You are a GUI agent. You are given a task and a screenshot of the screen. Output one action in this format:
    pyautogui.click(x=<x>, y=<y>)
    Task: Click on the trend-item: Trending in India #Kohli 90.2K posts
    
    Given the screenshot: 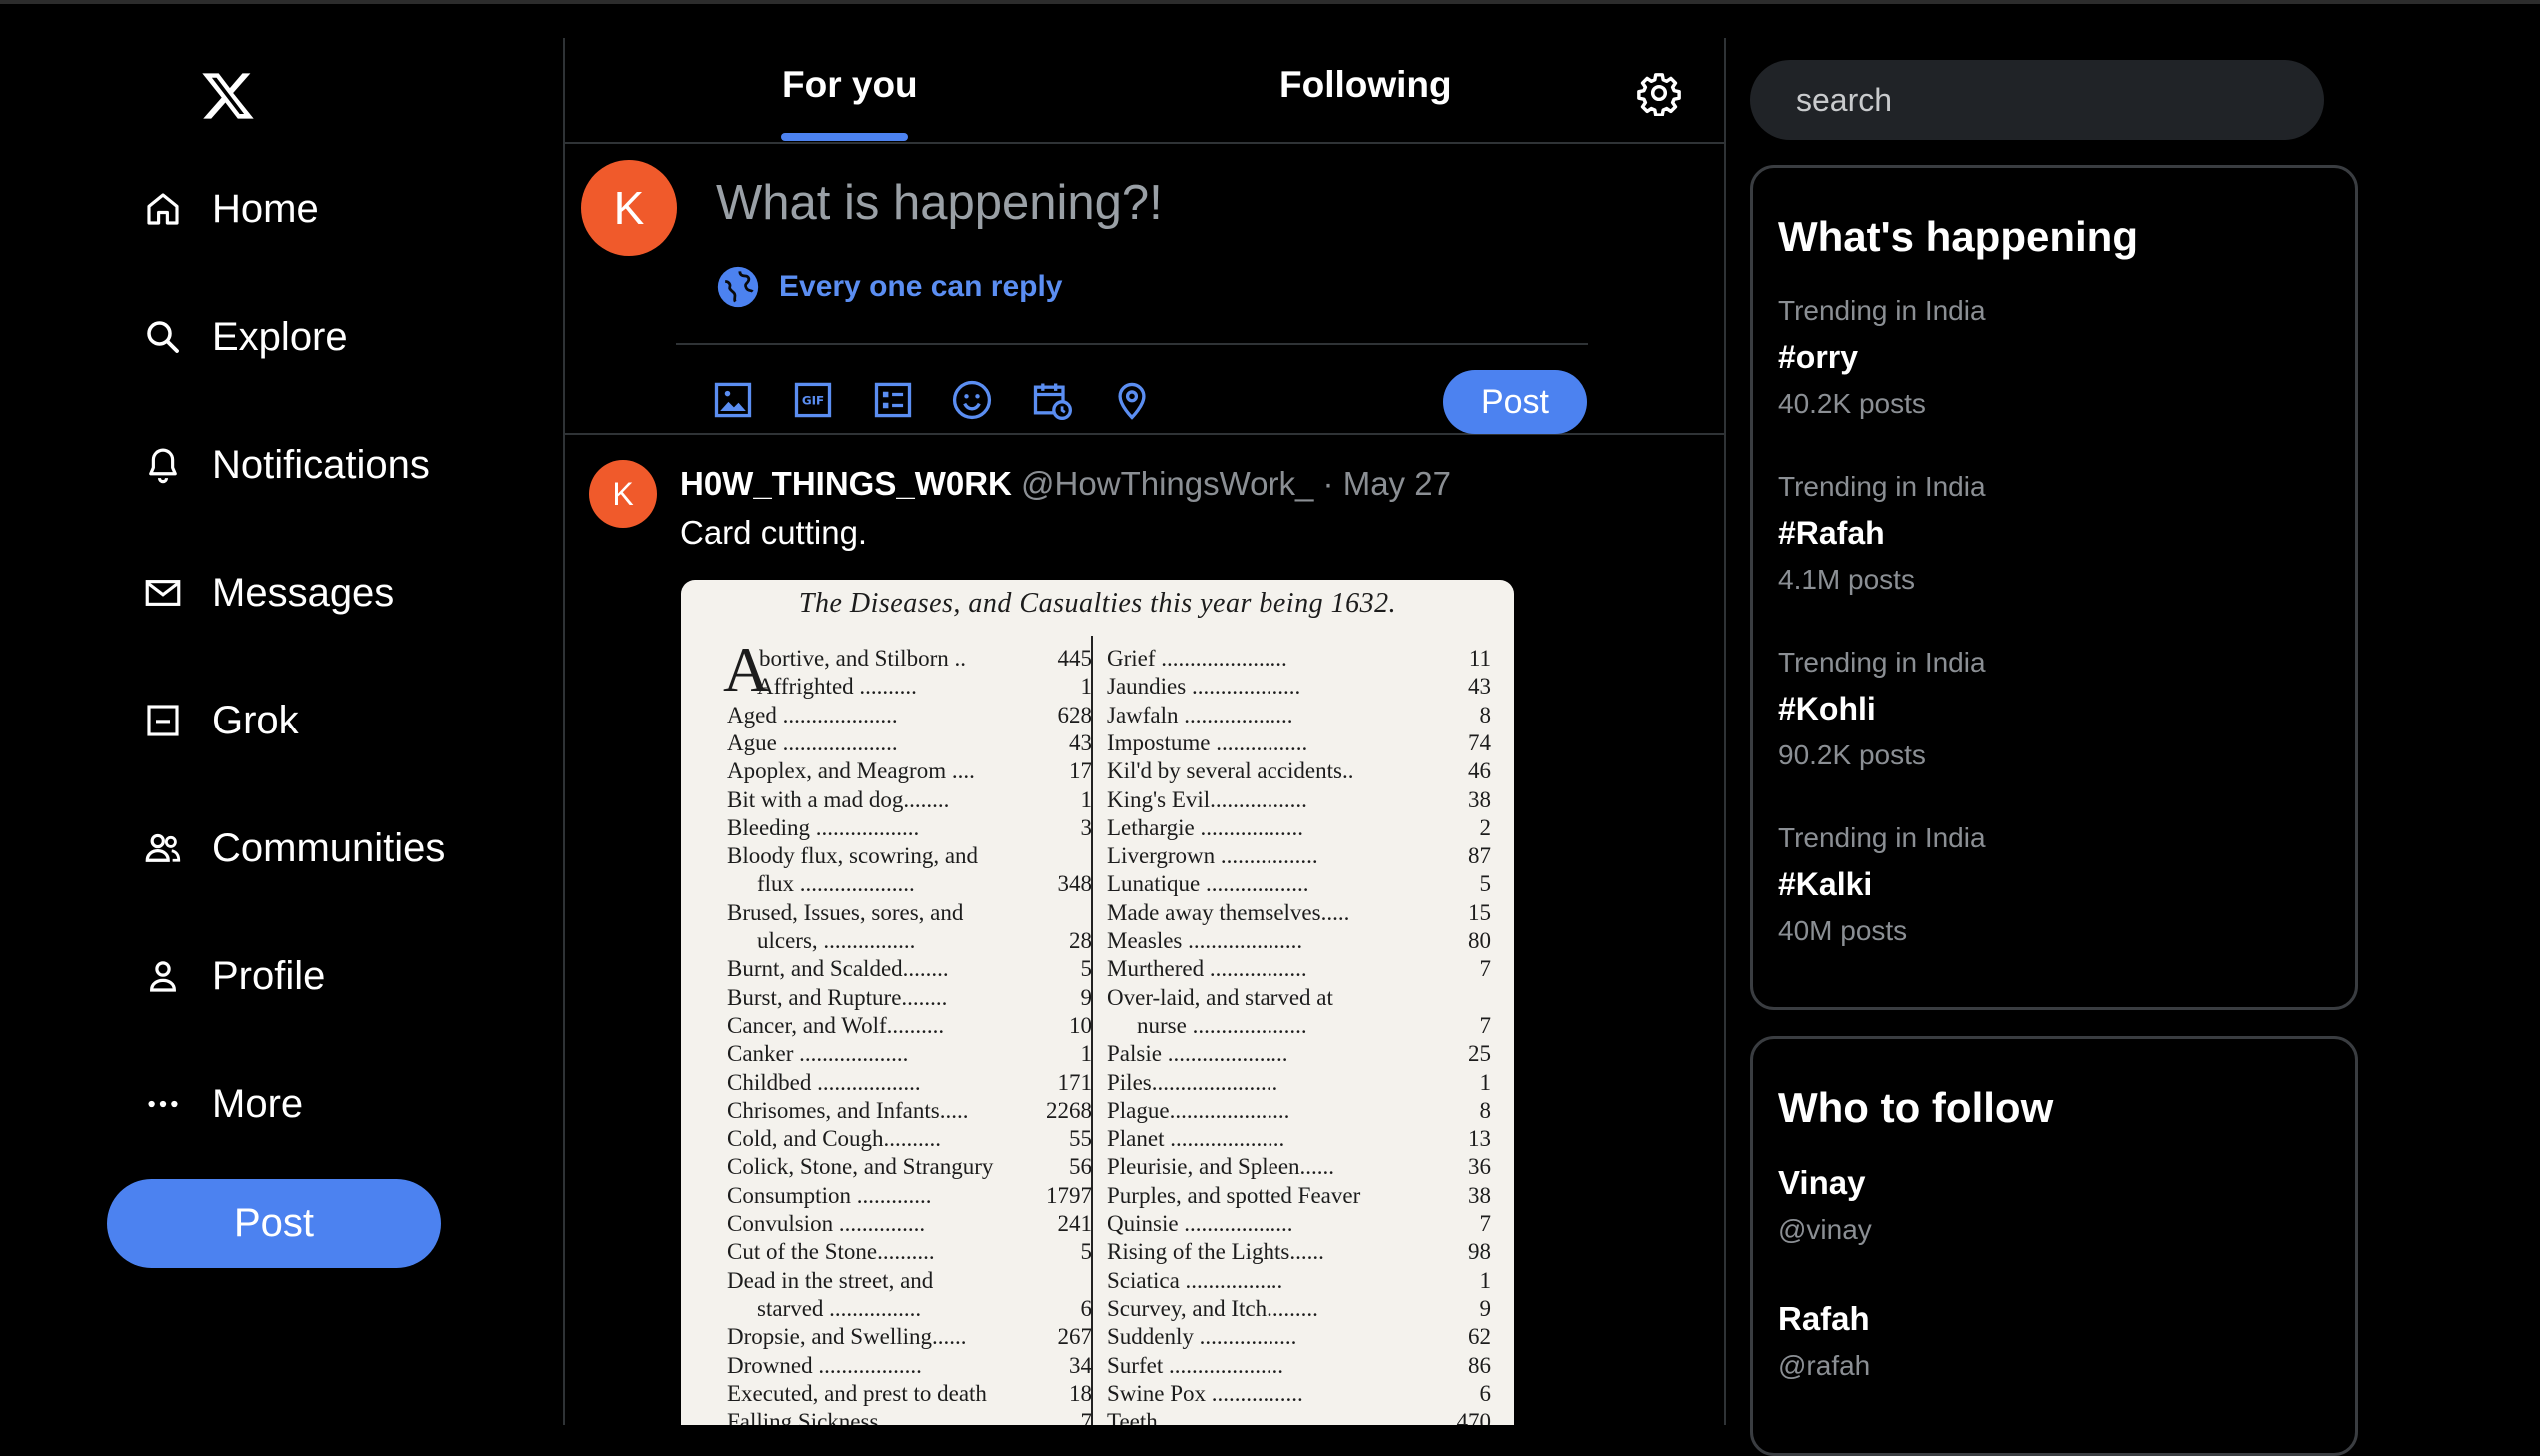 What is the action you would take?
    pyautogui.click(x=2058, y=709)
    